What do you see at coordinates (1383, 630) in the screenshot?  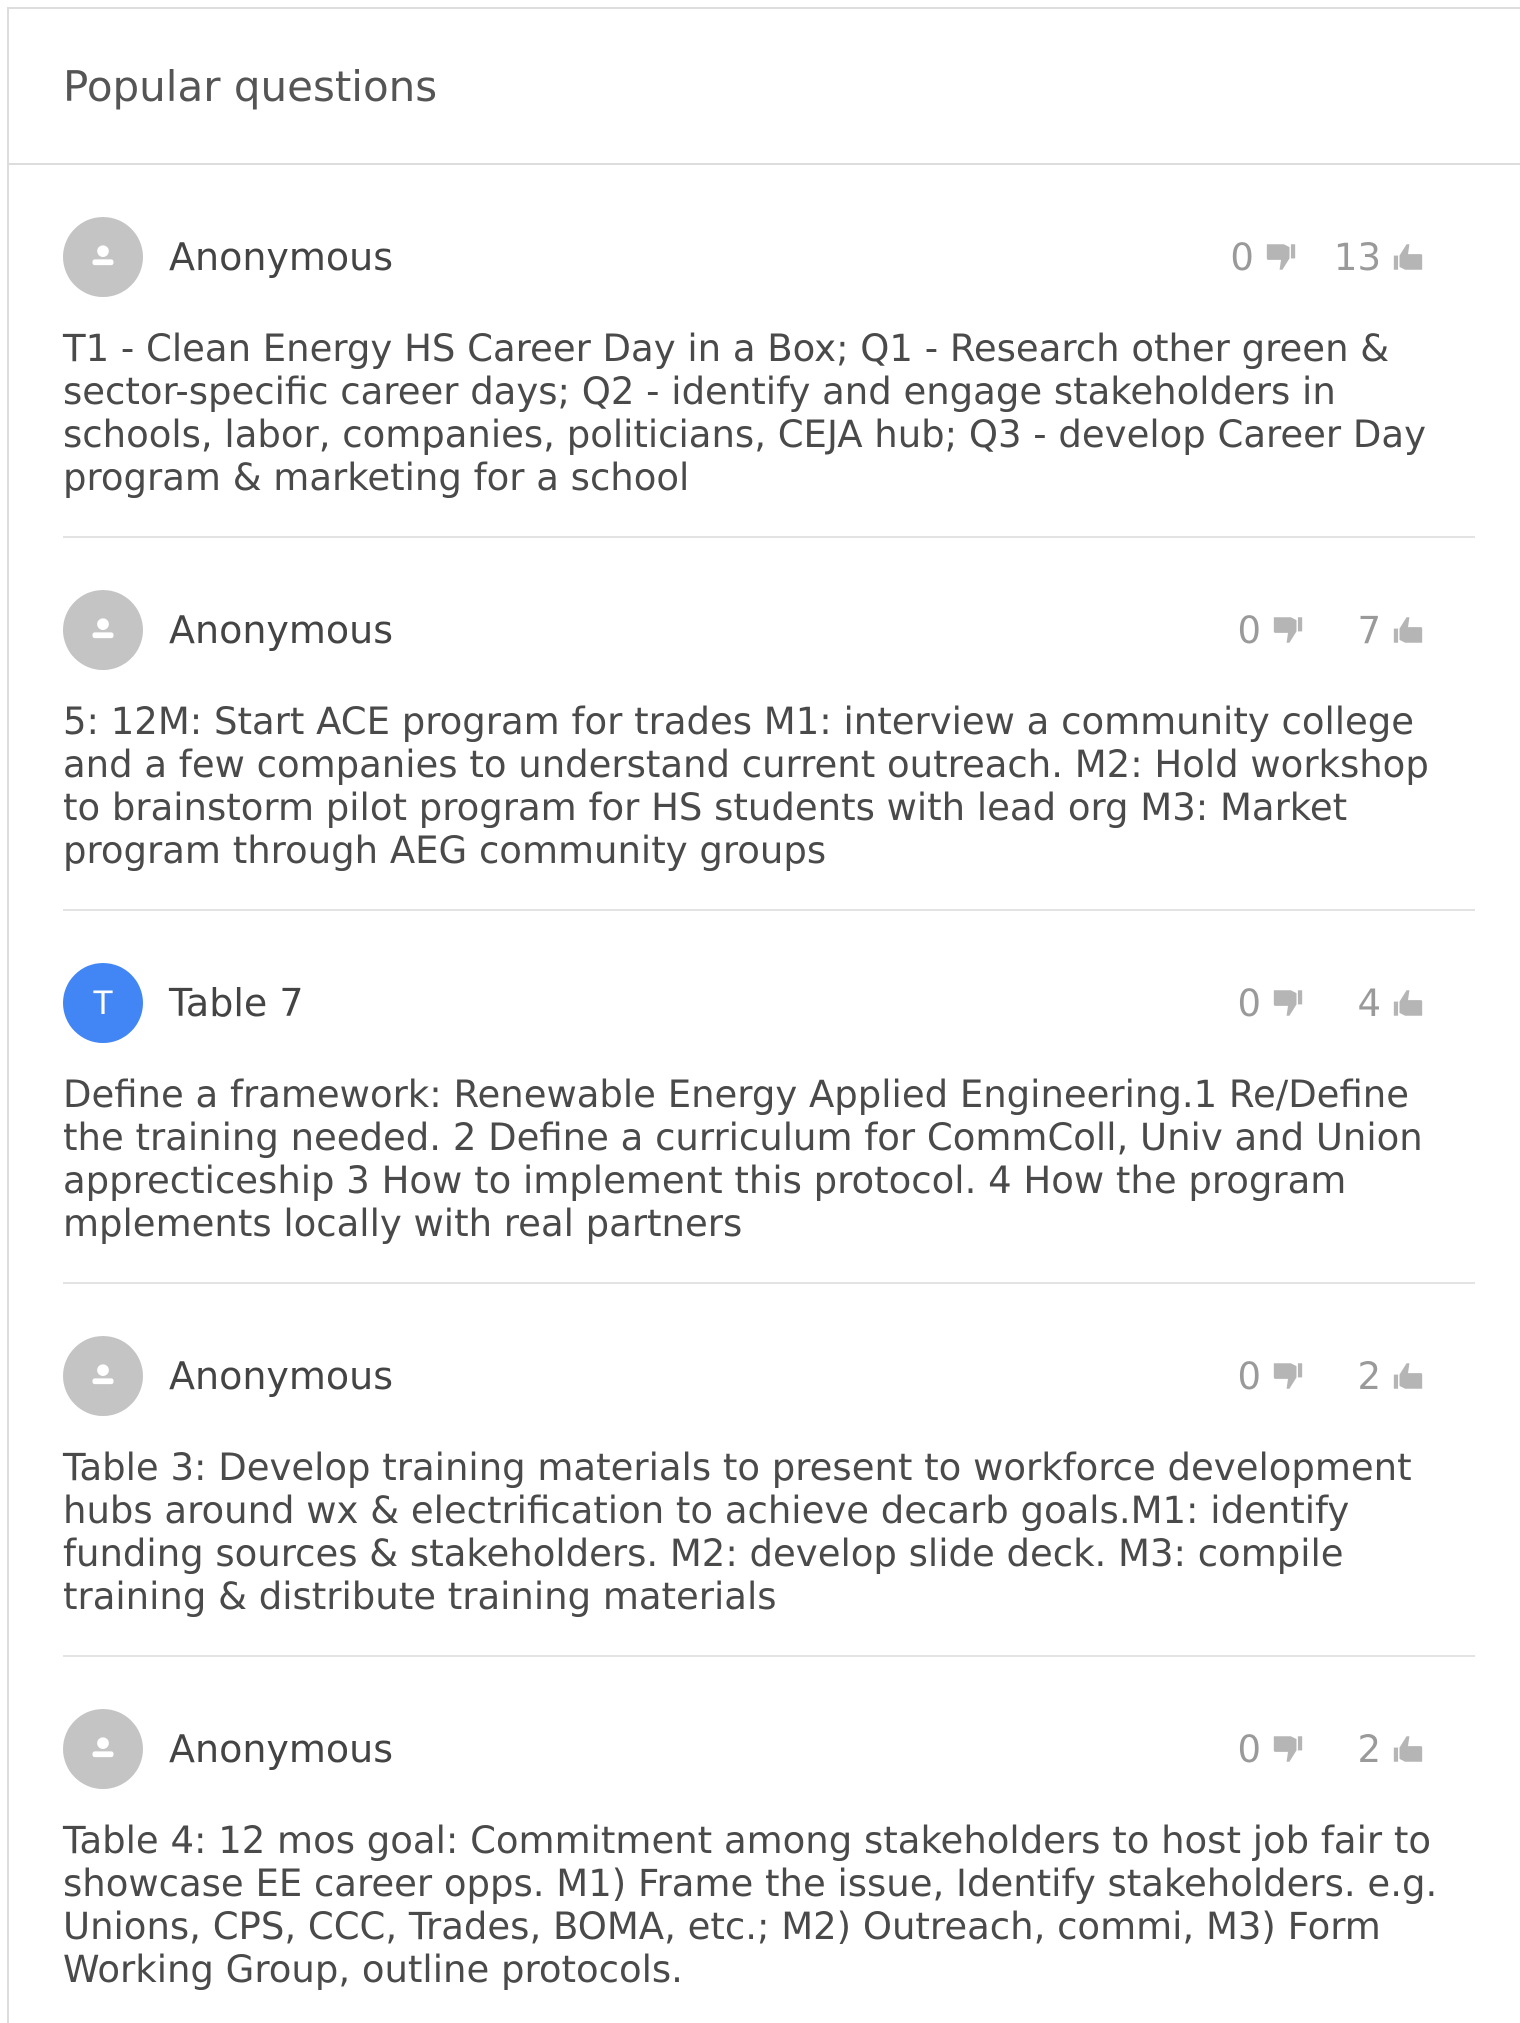 I see `upvote-button: 7` at bounding box center [1383, 630].